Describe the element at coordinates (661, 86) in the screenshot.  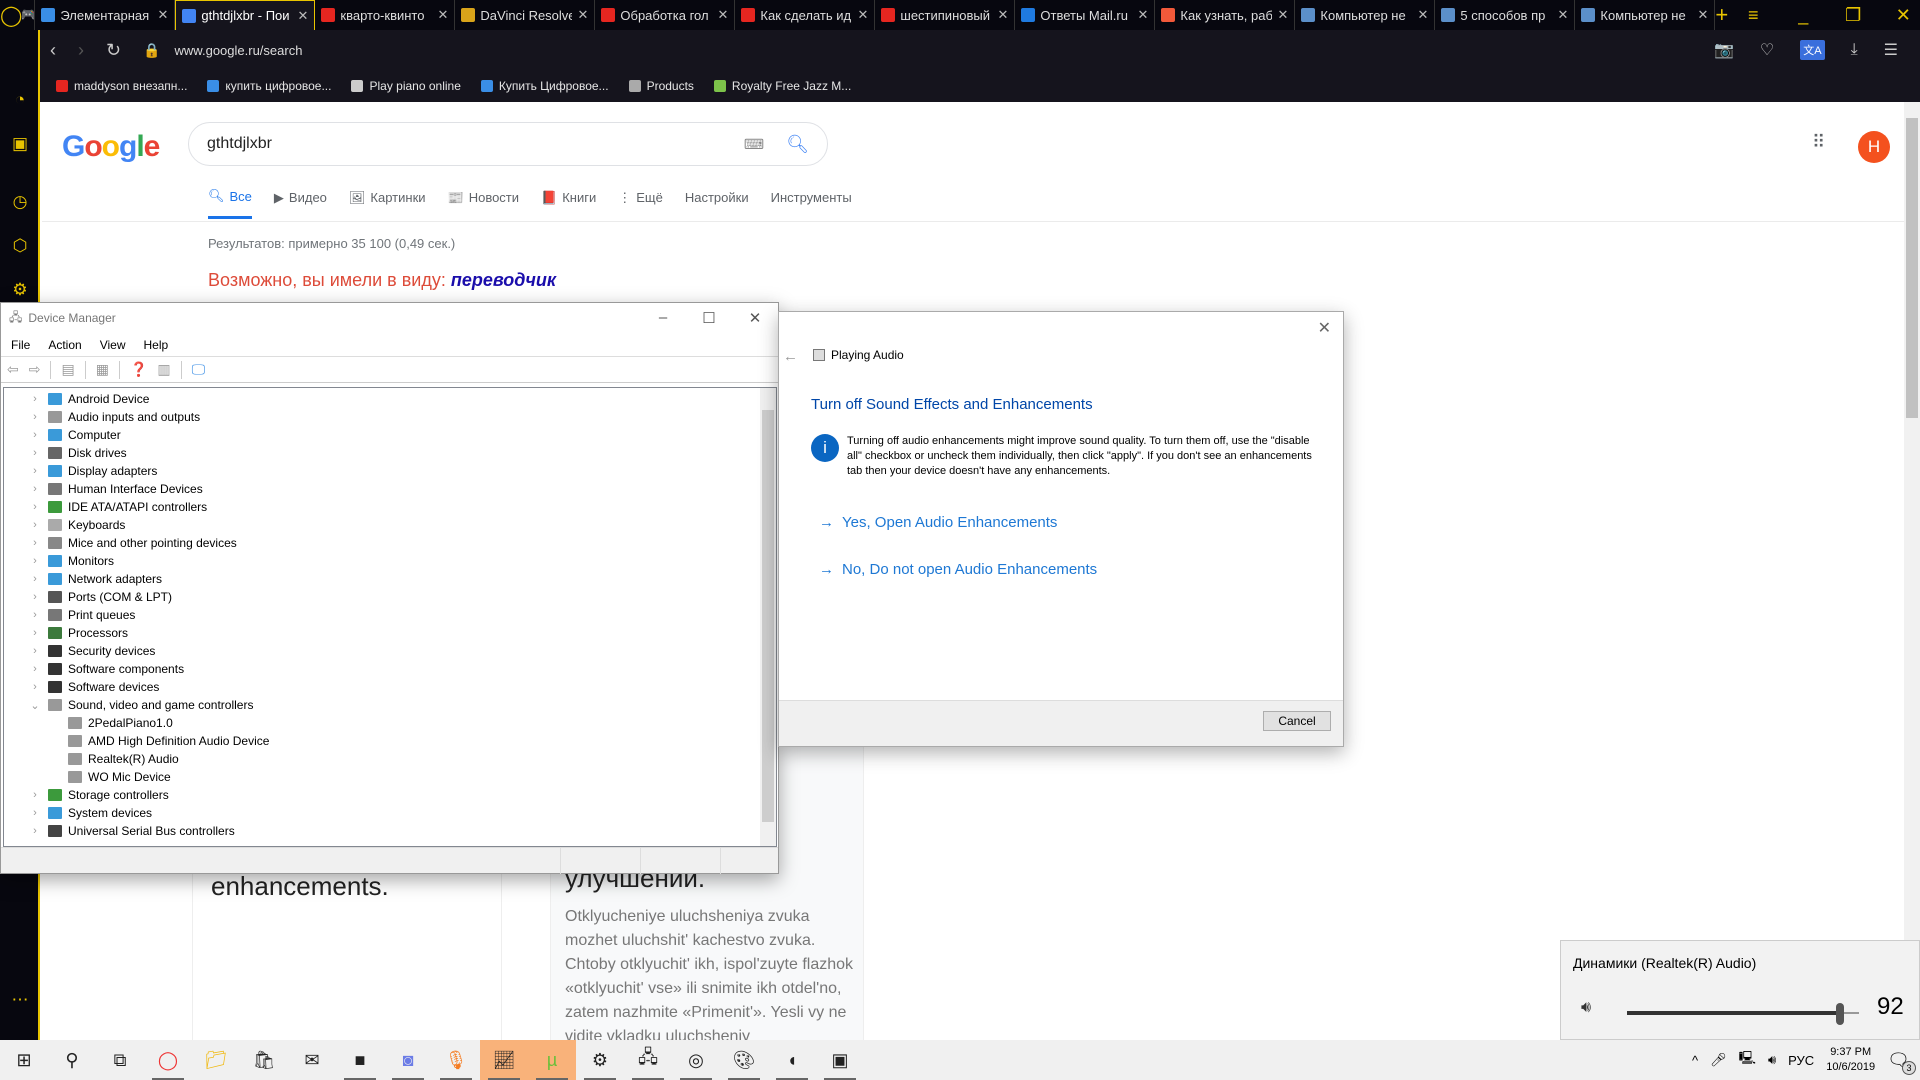
I see `bookmark-item: Products` at that location.